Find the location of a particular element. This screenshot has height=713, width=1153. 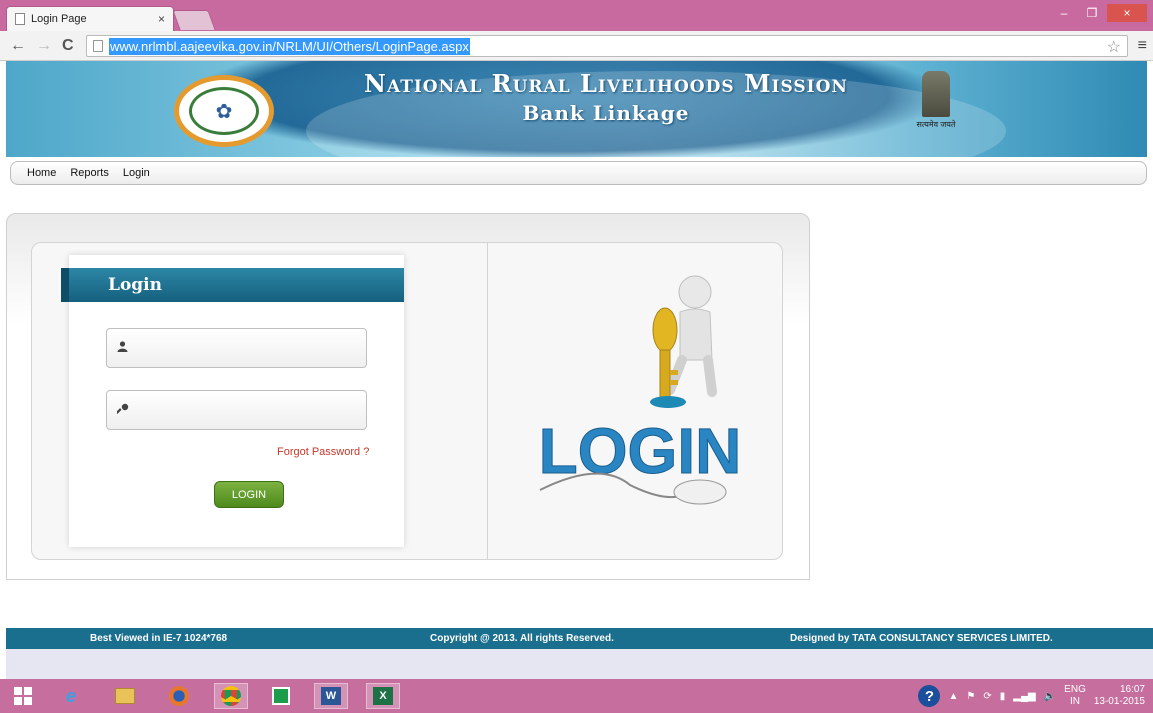

site-subtitle: Bank Linkage is located at coordinates (606, 113).